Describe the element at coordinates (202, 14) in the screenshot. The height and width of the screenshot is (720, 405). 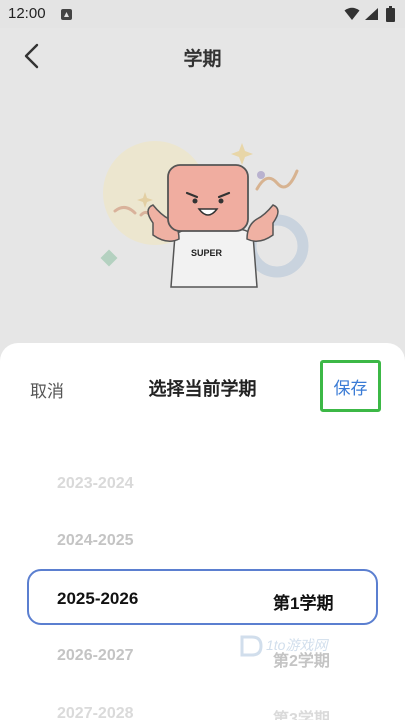
I see `status-bar: 12:00` at that location.